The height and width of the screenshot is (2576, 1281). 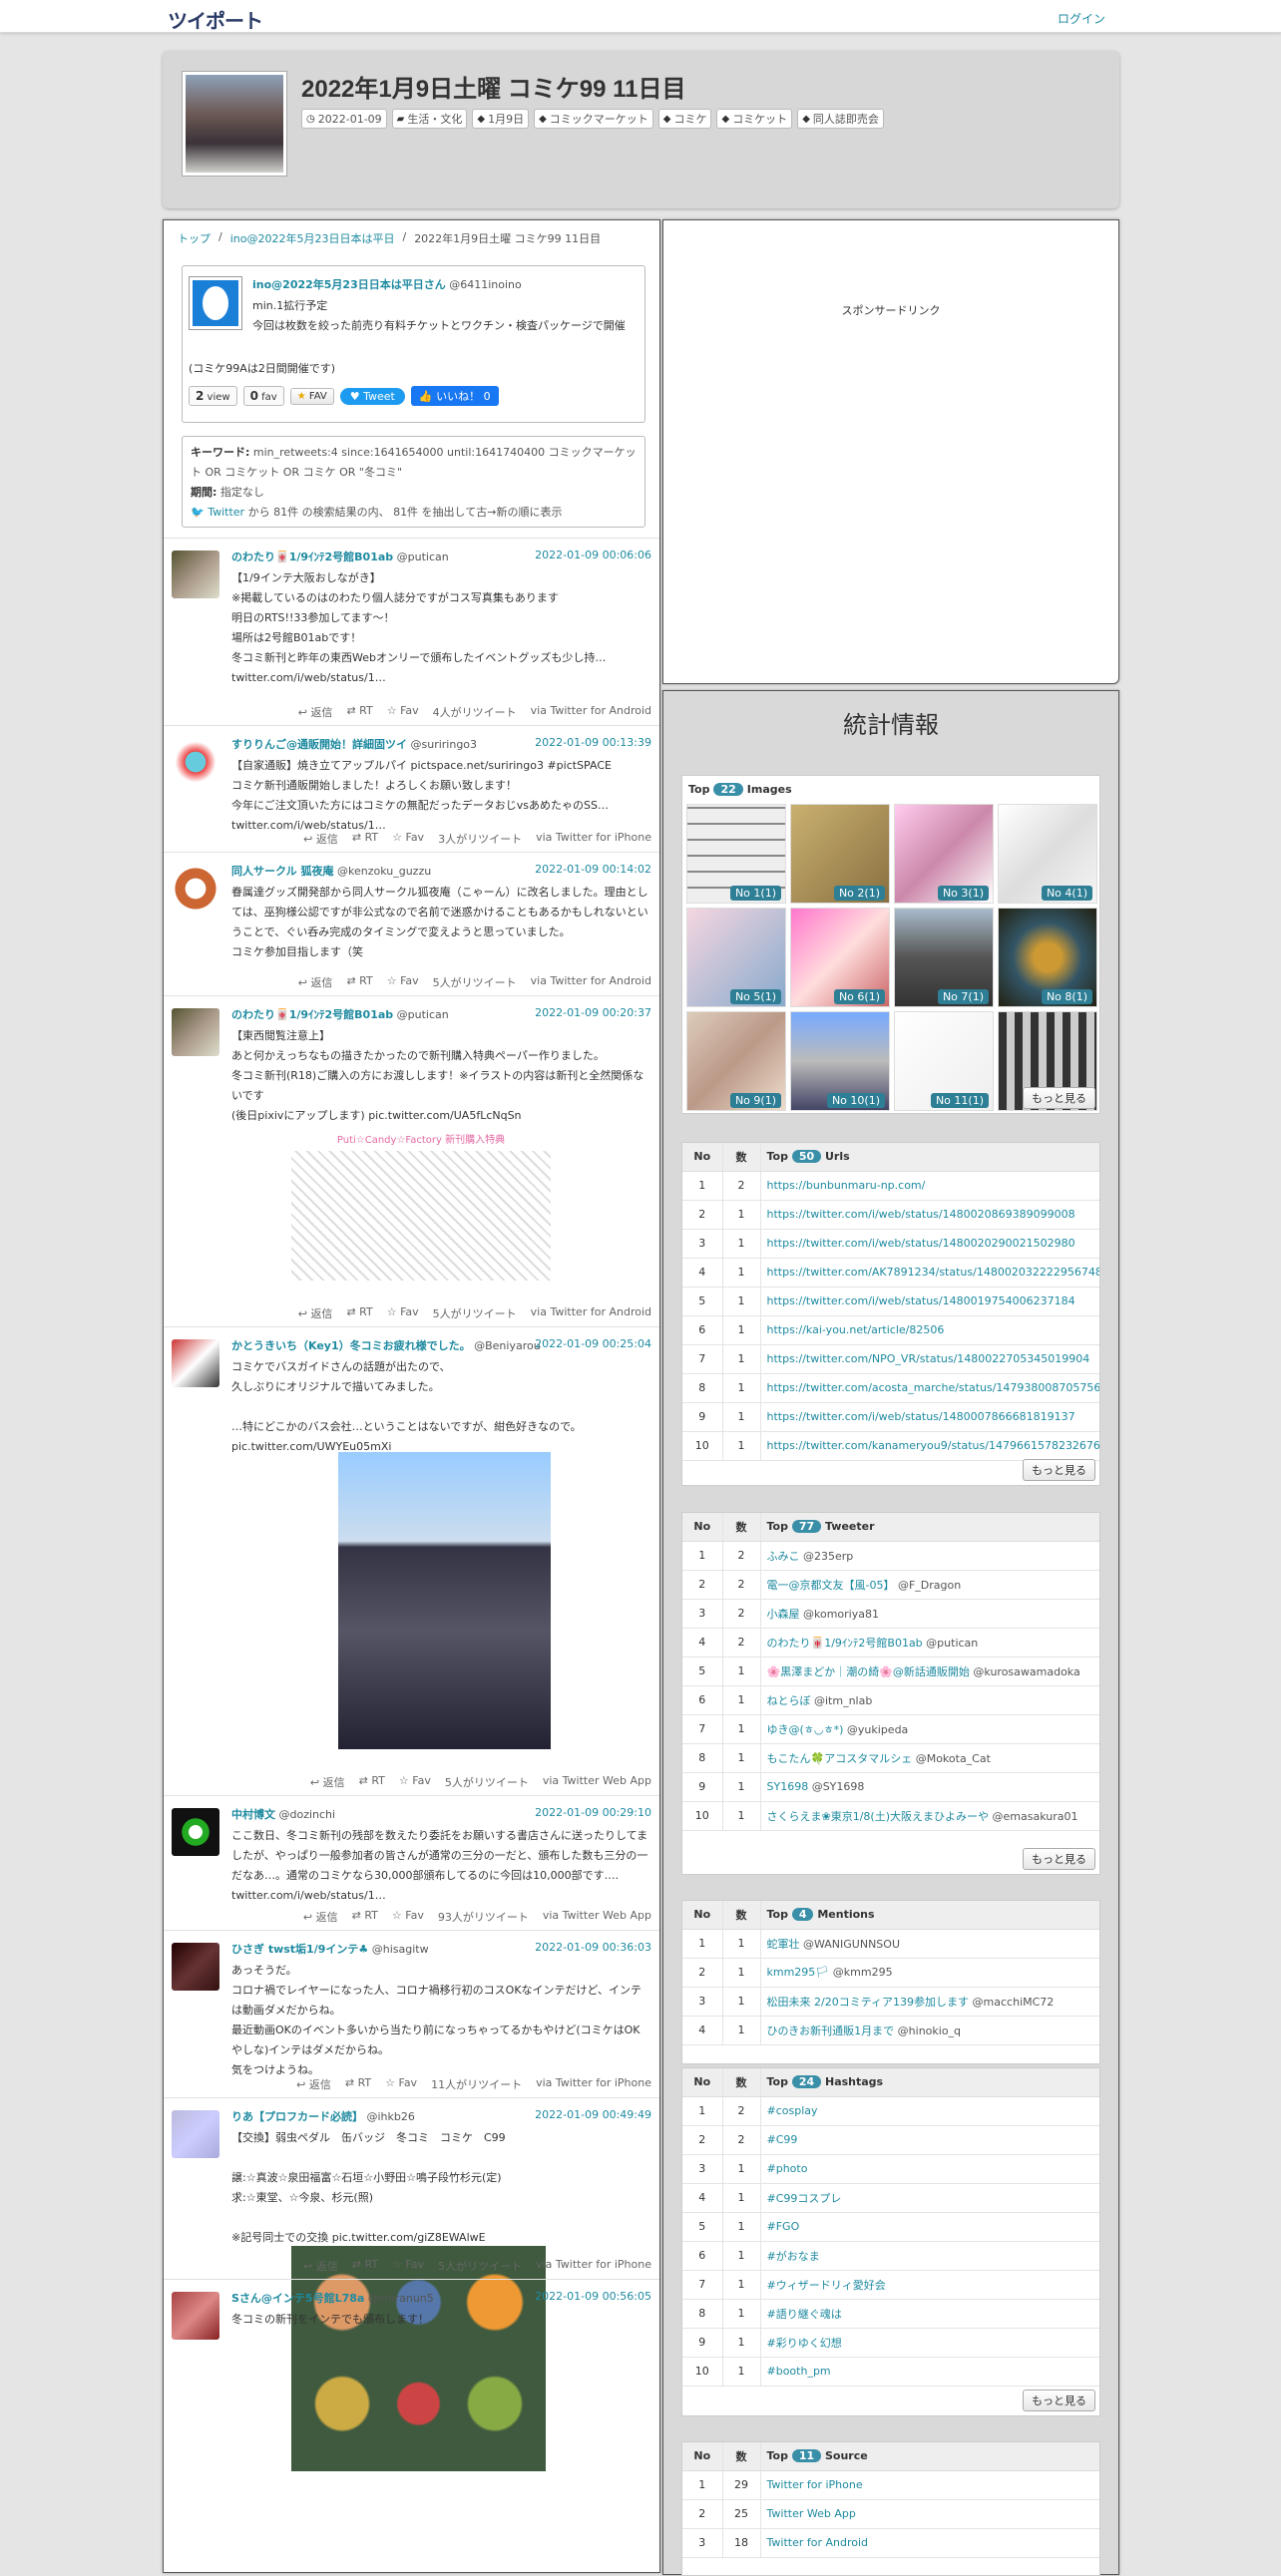 I want to click on breadcrumb-user: ino@2022年5月23日日本は平日, so click(x=312, y=238).